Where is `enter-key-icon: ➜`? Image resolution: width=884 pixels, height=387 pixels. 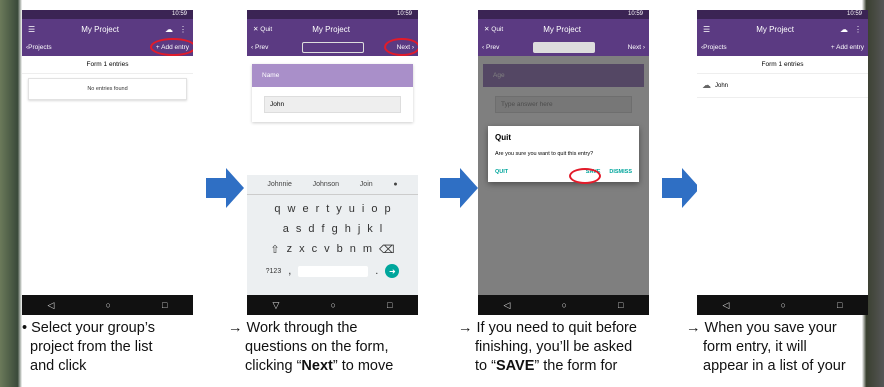
enter-key-icon: ➜ is located at coordinates (392, 271).